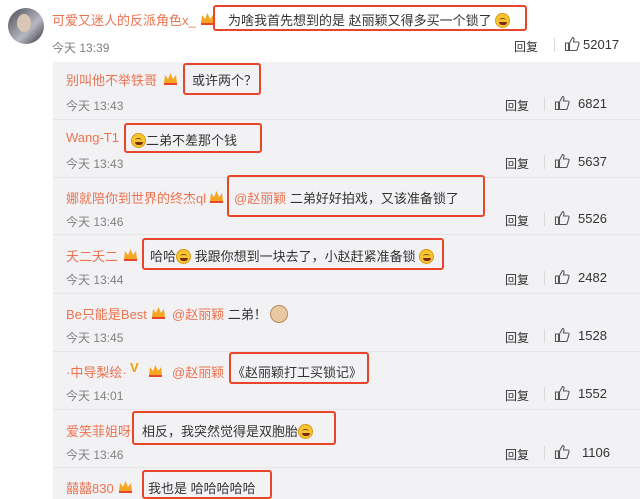 This screenshot has width=640, height=499. What do you see at coordinates (124, 20) in the screenshot?
I see `main-comment-username: 可爱又迷人的反派角色x_` at bounding box center [124, 20].